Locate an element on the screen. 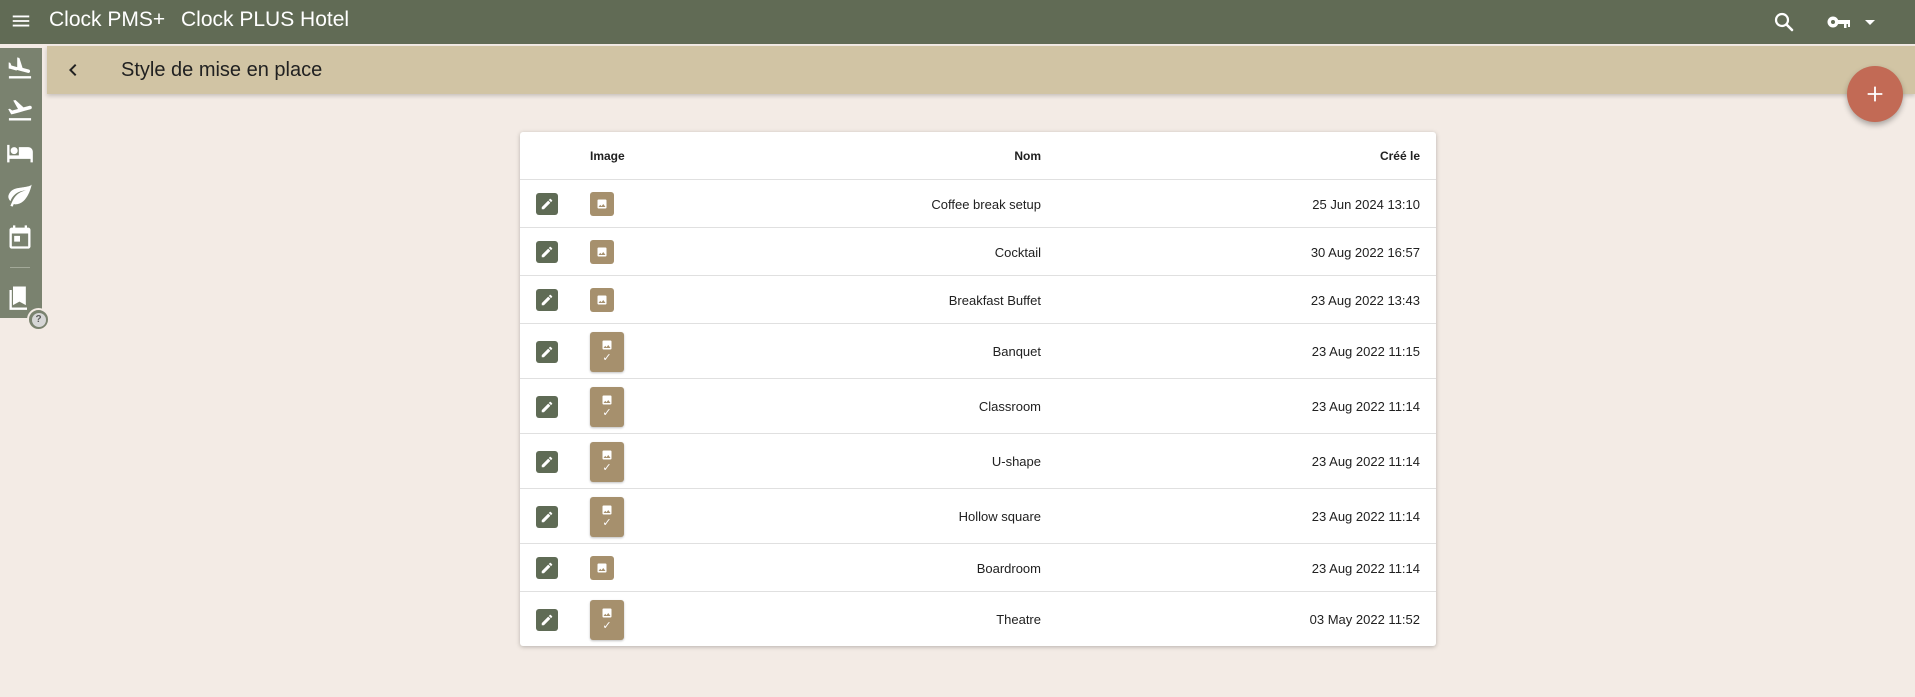  hotel-name: Clock PLUS Hotel is located at coordinates (265, 20).